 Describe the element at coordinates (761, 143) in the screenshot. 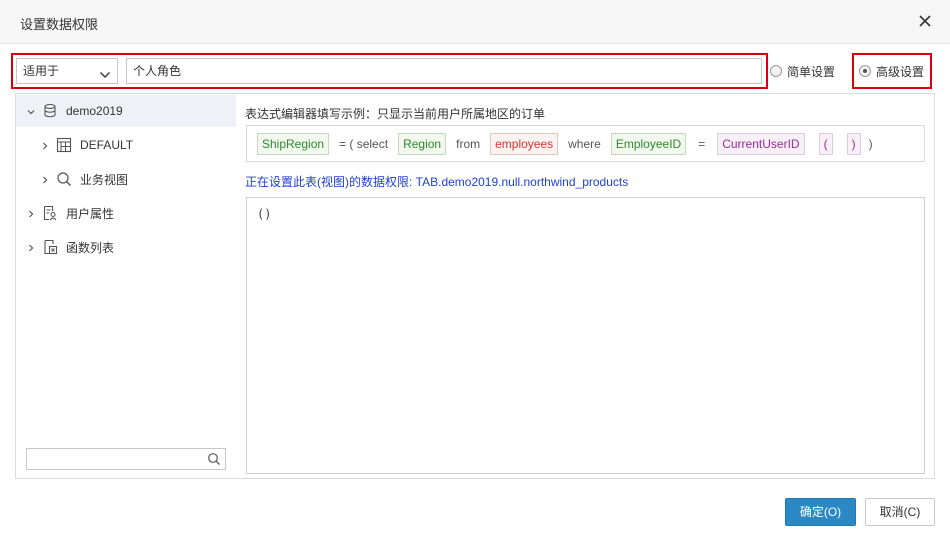

I see `example-token: CurrentUserID` at that location.